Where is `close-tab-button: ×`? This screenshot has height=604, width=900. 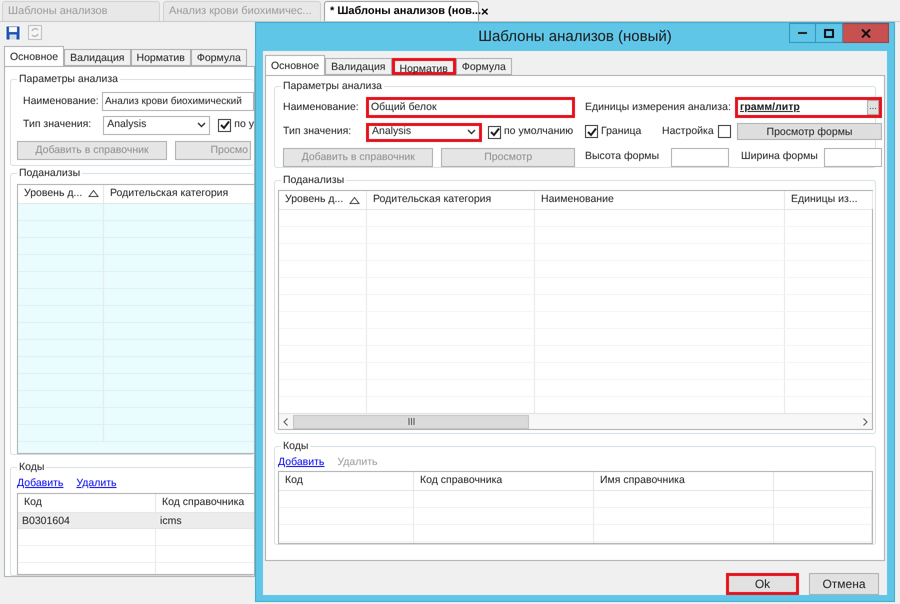
close-tab-button: × is located at coordinates (485, 11).